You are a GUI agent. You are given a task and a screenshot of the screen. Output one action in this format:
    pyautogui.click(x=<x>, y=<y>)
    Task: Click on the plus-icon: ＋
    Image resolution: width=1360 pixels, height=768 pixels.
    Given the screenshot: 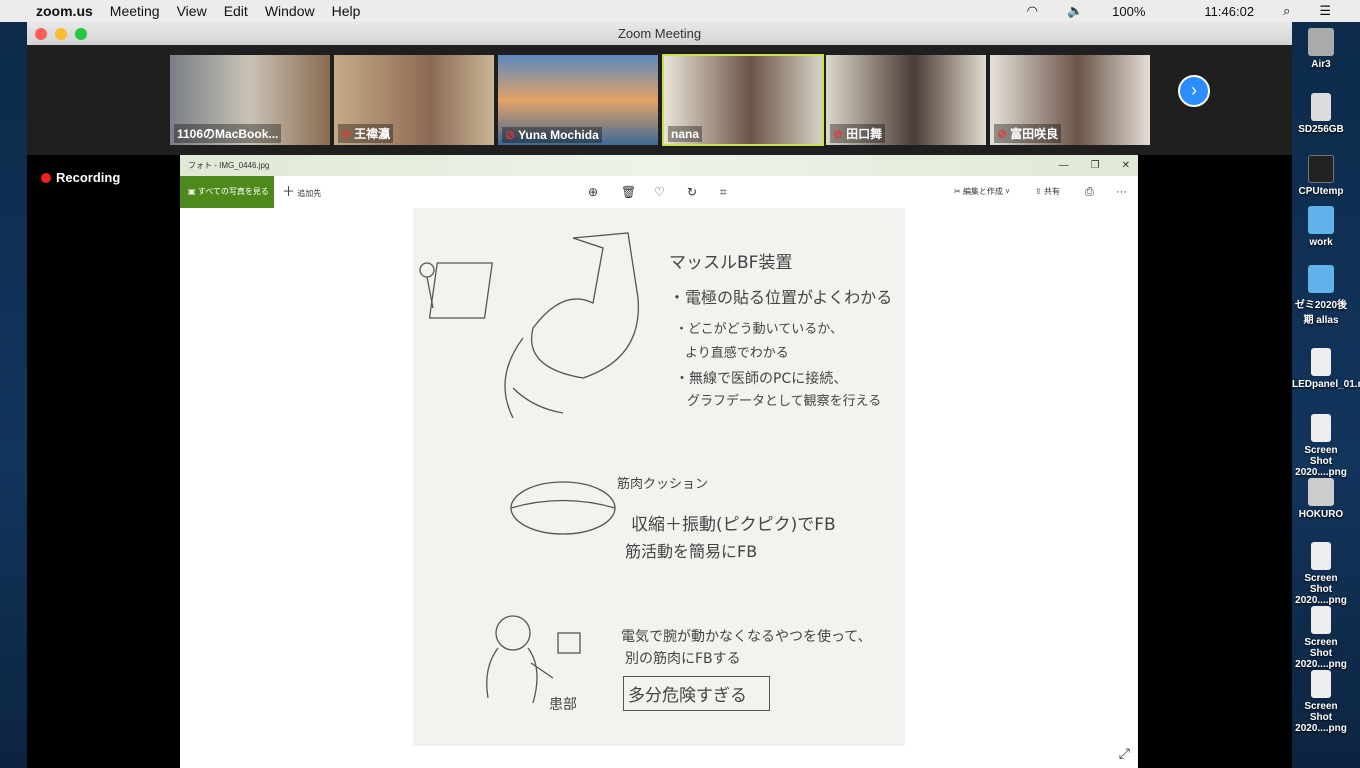 What is the action you would take?
    pyautogui.click(x=289, y=191)
    